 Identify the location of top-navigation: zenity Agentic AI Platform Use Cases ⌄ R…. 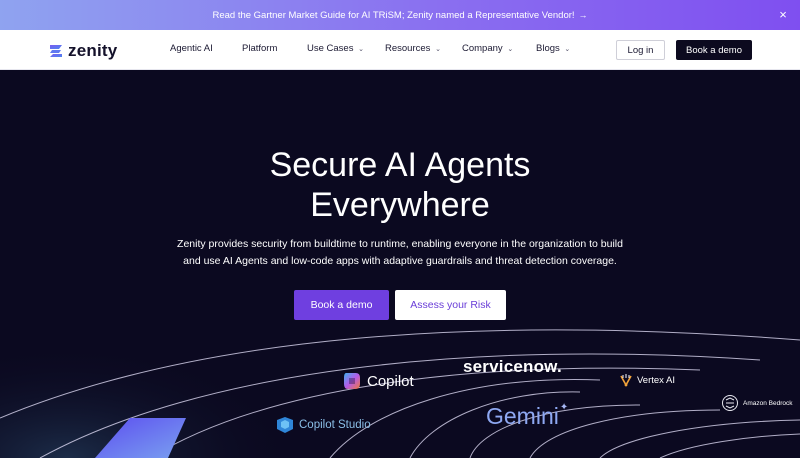
(400, 50).